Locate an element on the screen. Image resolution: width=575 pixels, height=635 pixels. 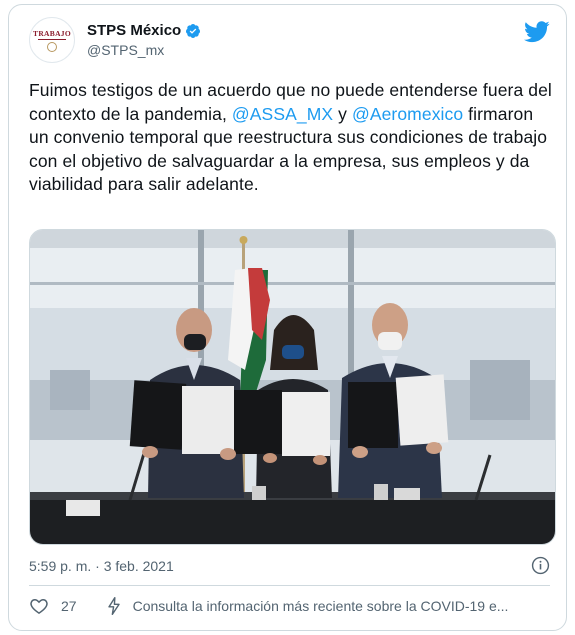
avatar-seal-icon is located at coordinates (52, 46).